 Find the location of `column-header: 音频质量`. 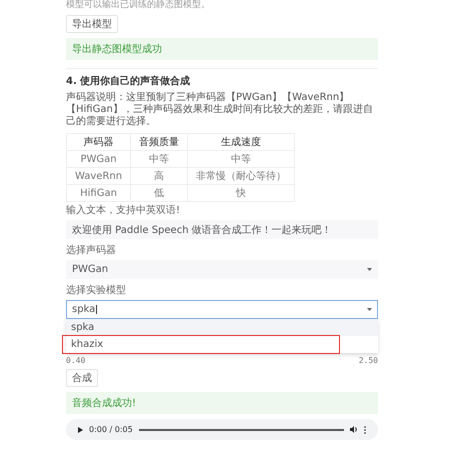

column-header: 音频质量 is located at coordinates (159, 142).